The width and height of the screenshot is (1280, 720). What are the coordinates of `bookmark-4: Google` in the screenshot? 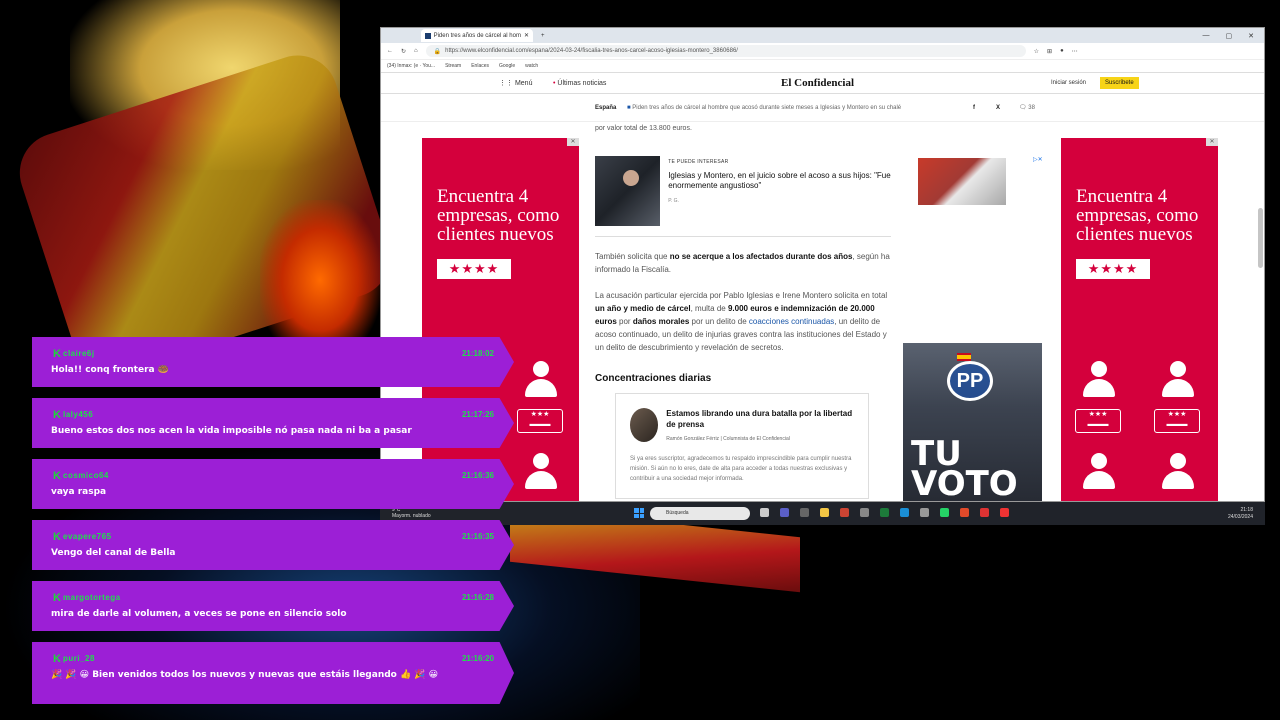 It's located at (507, 66).